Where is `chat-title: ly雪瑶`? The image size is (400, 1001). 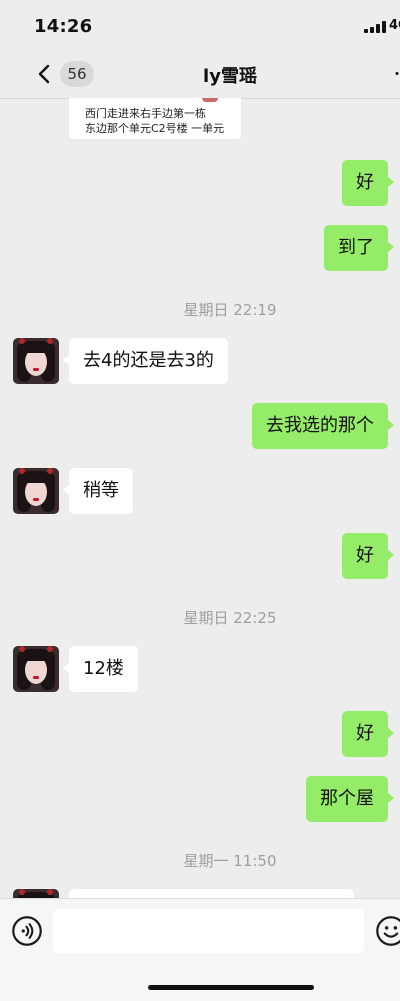 chat-title: ly雪瑶 is located at coordinates (230, 76).